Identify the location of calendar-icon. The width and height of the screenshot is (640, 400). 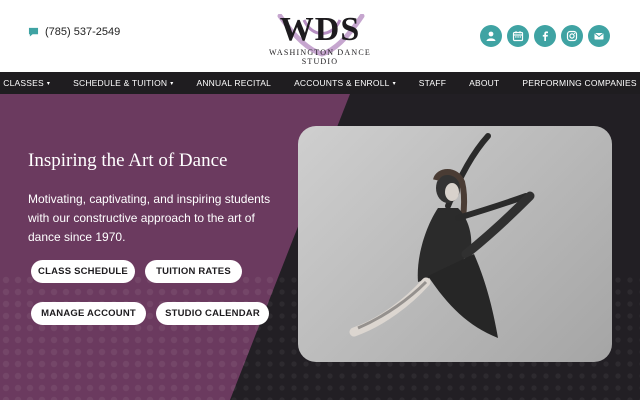
(518, 36).